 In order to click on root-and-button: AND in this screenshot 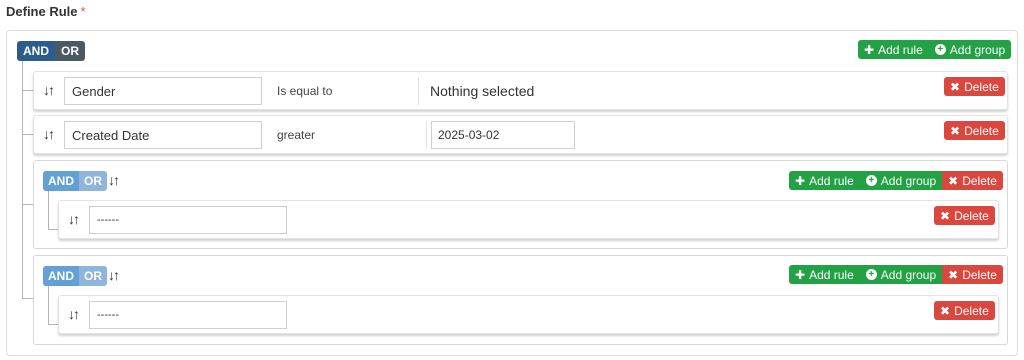, I will do `click(36, 51)`.